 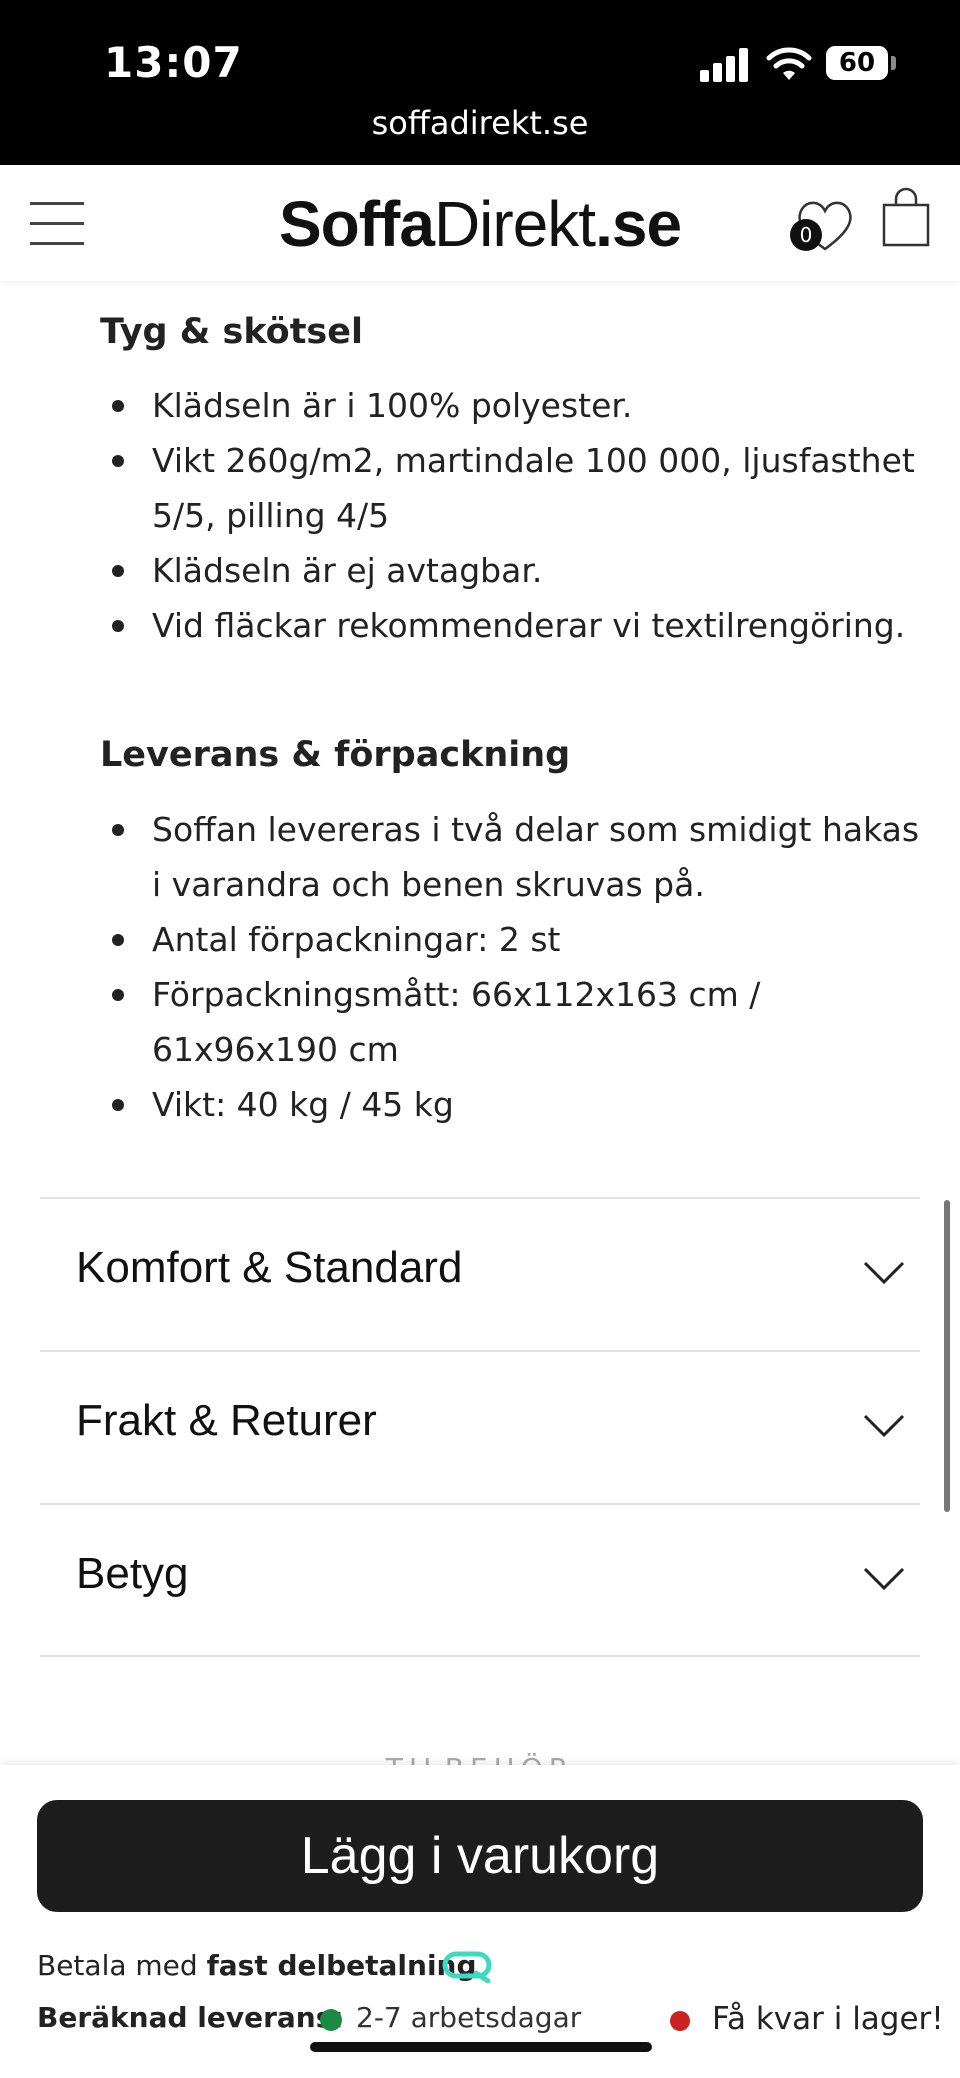 What do you see at coordinates (132, 1573) in the screenshot?
I see `accordion-label: Betyg` at bounding box center [132, 1573].